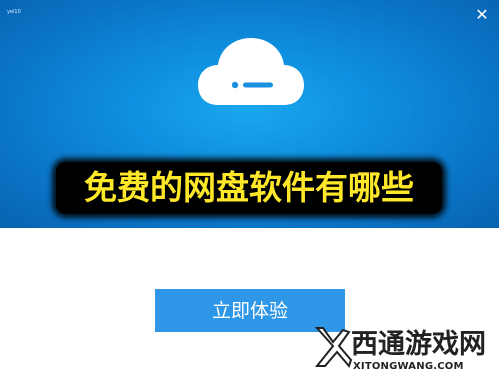  What do you see at coordinates (14, 12) in the screenshot?
I see `window-title: yel10` at bounding box center [14, 12].